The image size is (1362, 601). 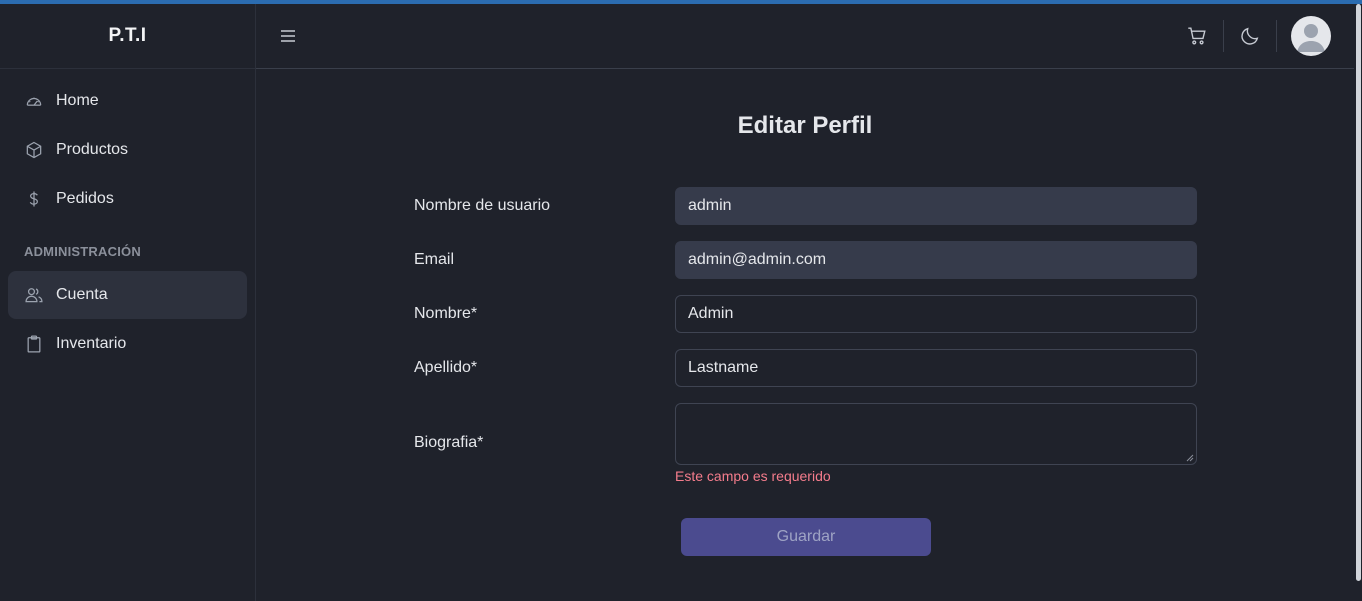 What do you see at coordinates (34, 101) in the screenshot?
I see `gauge-icon` at bounding box center [34, 101].